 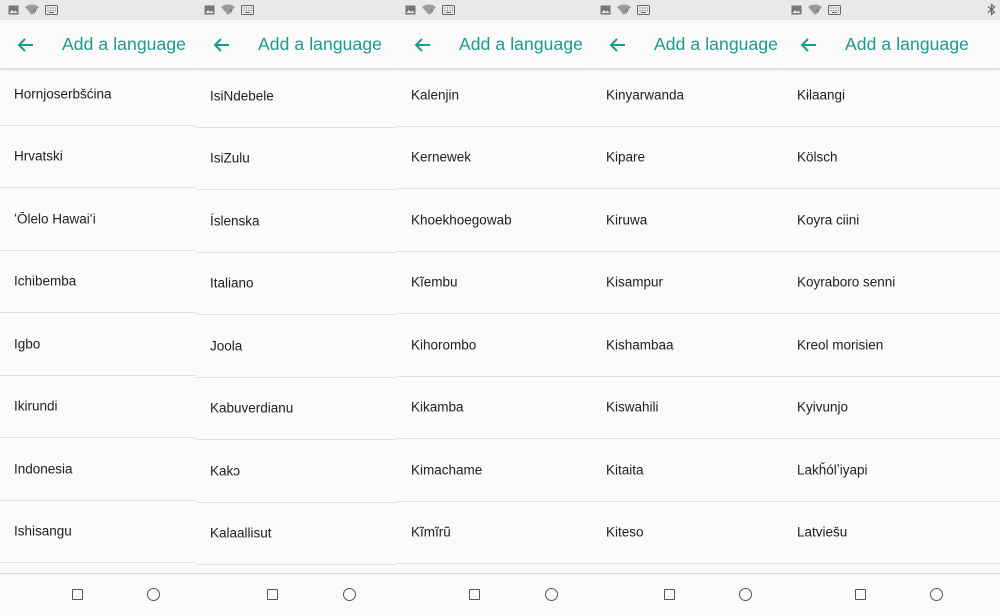 What do you see at coordinates (98, 219) in the screenshot?
I see `language-list-item: ʻŌlelo Hawaiʻi` at bounding box center [98, 219].